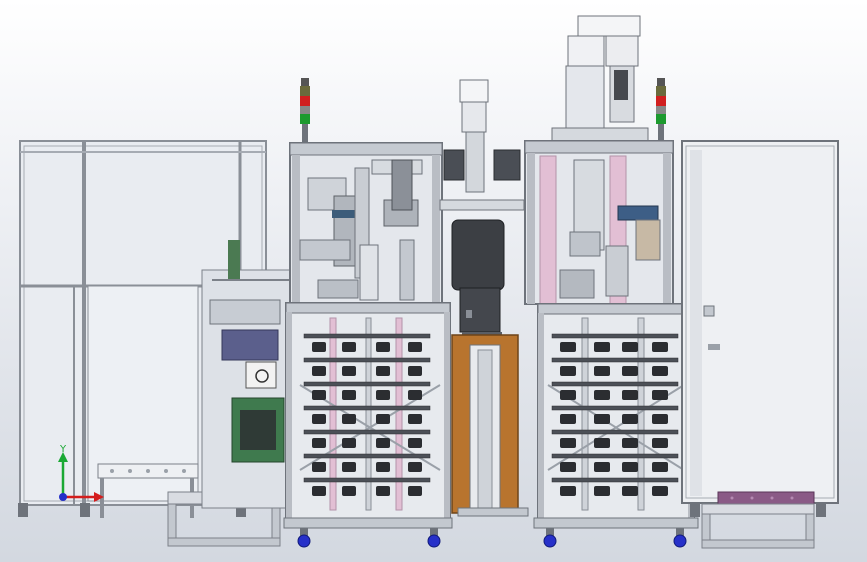  I want to click on right-electrical-cabinet, so click(760, 328).